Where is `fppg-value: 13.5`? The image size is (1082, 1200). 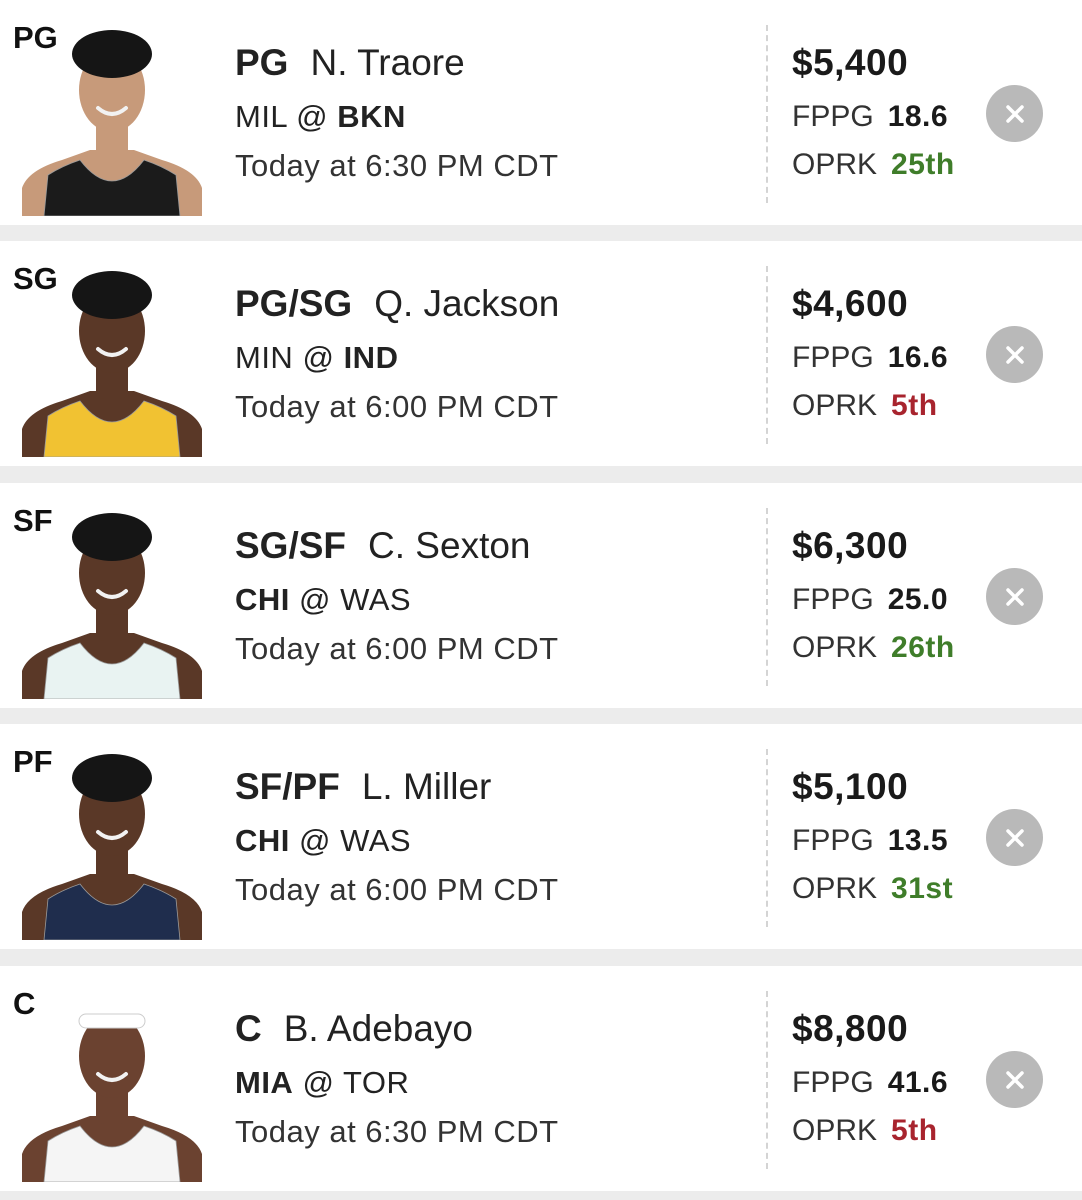 fppg-value: 13.5 is located at coordinates (918, 840).